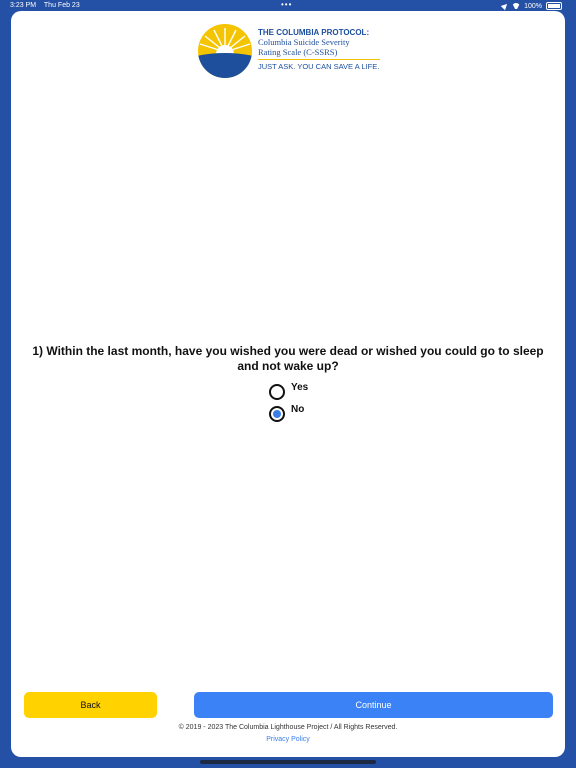  Describe the element at coordinates (277, 414) in the screenshot. I see `radio-no` at that location.